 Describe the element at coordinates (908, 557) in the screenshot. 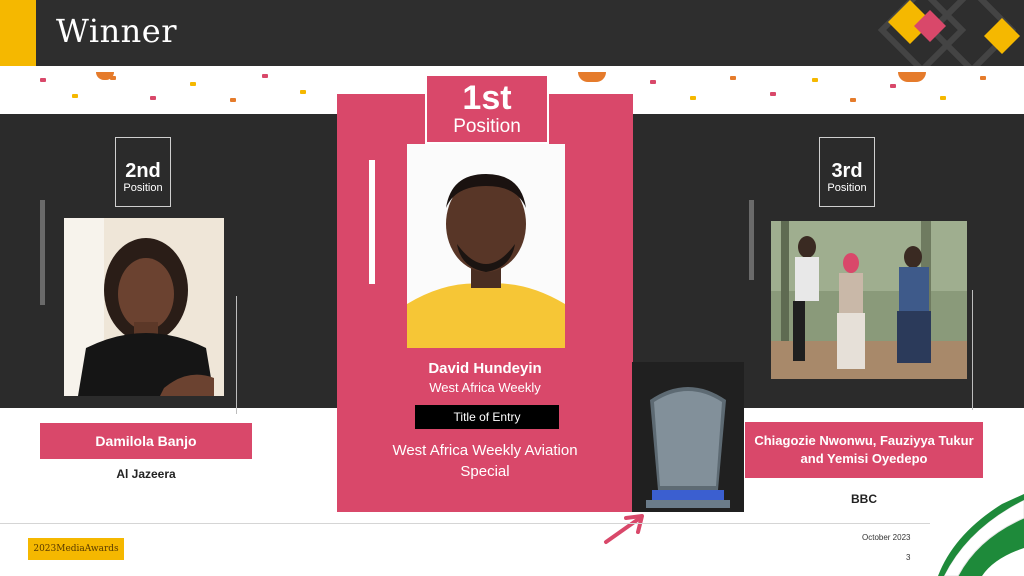

I see `page-number: 3` at that location.